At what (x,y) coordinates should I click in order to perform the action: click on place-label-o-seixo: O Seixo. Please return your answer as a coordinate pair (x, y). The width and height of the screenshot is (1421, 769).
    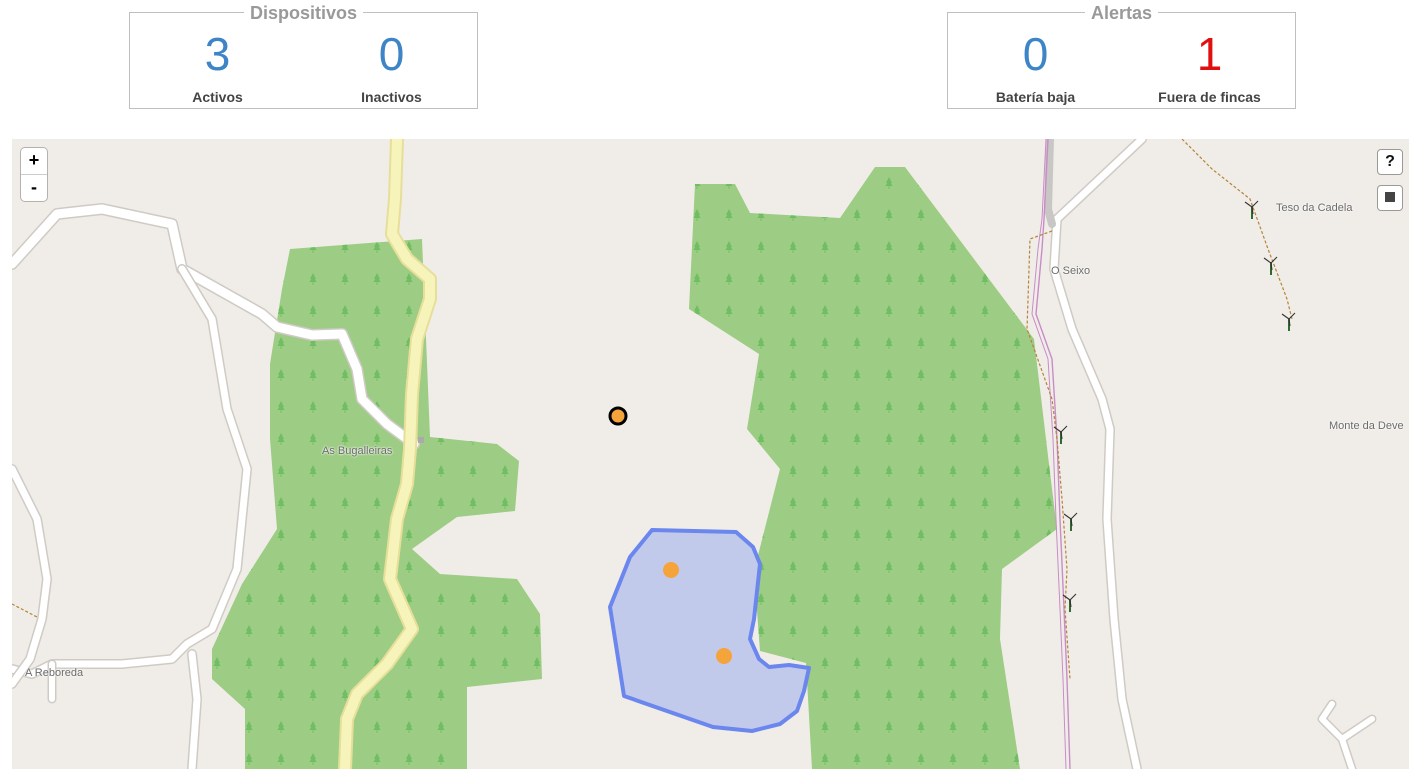
    Looking at the image, I should click on (1071, 271).